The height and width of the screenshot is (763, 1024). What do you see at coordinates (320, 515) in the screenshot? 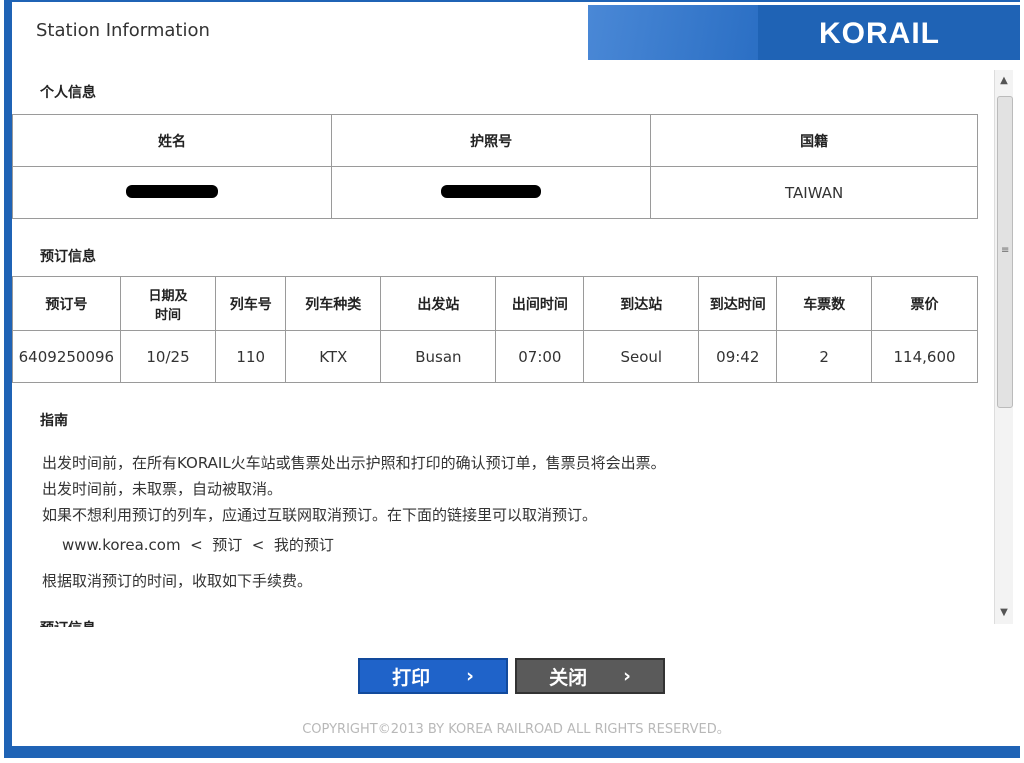
I see `guide-line: 如果不想利用预订的列车，应通过互联网取消预订。在下面的链接里可以取消预订。` at bounding box center [320, 515].